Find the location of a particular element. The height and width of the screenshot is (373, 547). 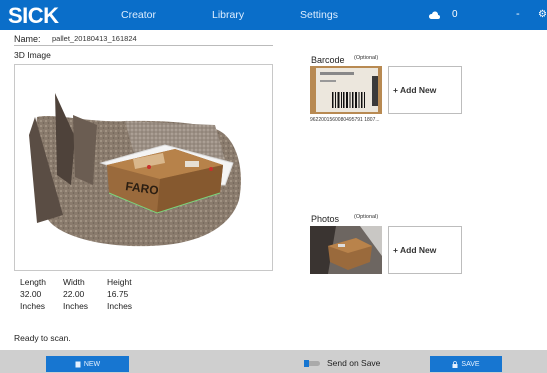

scan-name-field: pallet_20180413_161824 is located at coordinates (94, 38).